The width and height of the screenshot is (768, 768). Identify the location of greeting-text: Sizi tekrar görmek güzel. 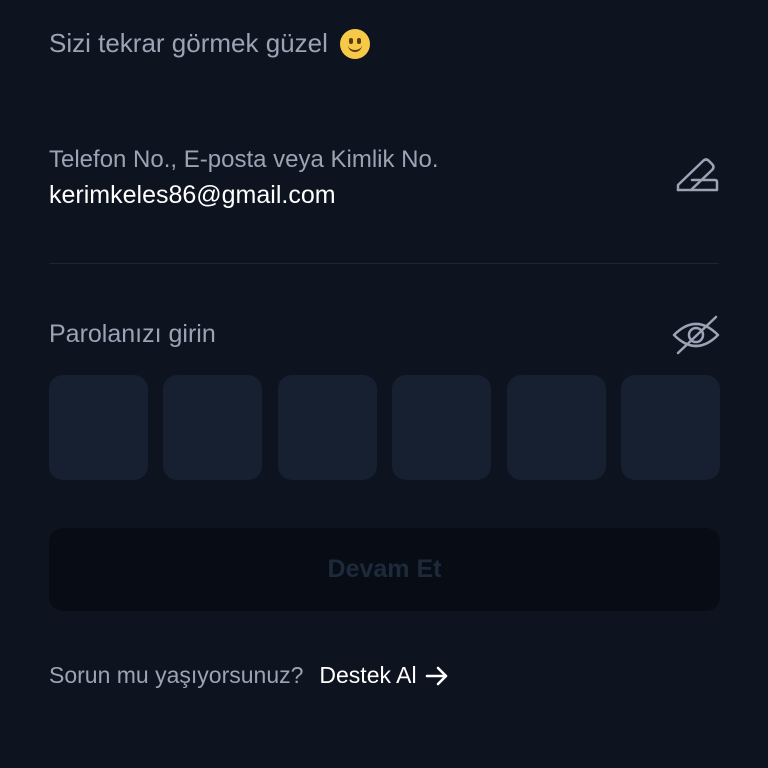
(188, 43).